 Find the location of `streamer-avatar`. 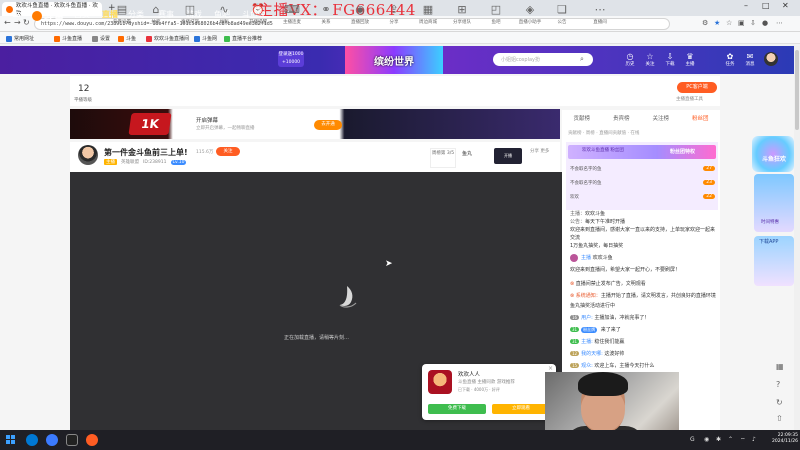

streamer-avatar is located at coordinates (88, 155).